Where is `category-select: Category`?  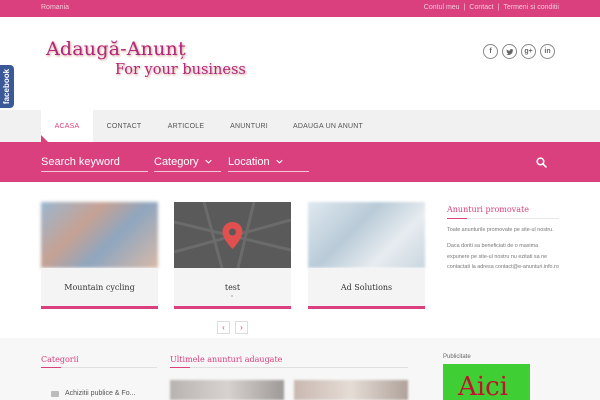 category-select: Category is located at coordinates (187, 162).